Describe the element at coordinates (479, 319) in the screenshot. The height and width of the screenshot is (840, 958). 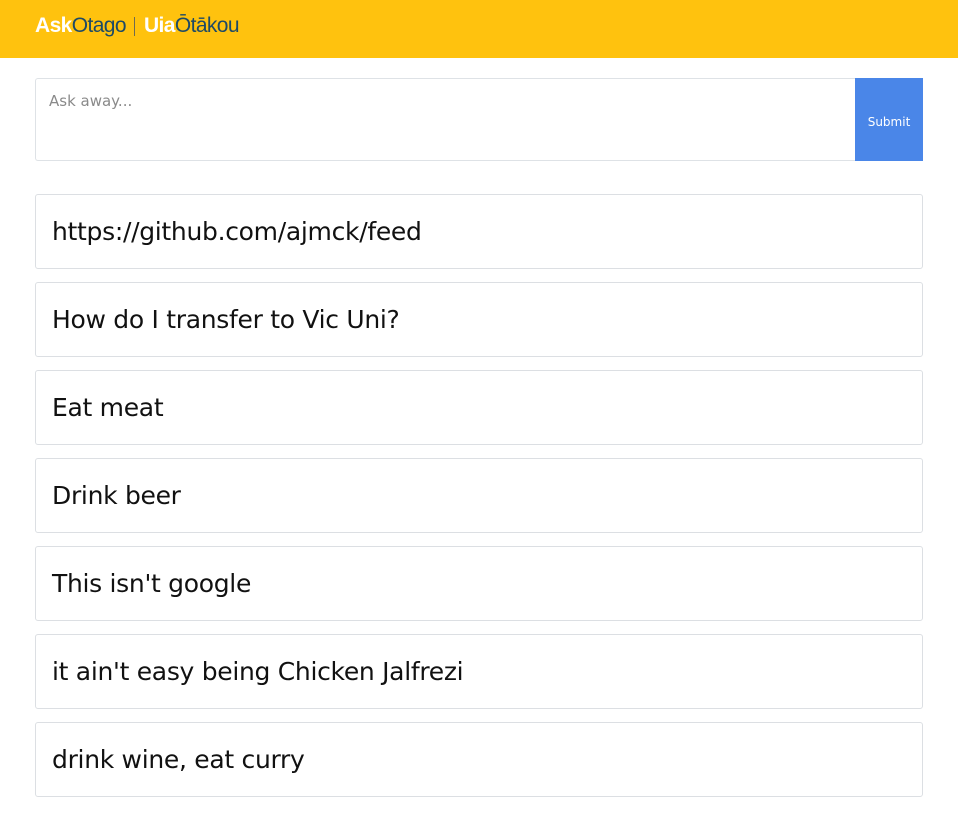
I see `question-item: How do I transfer to Vic Uni?` at that location.